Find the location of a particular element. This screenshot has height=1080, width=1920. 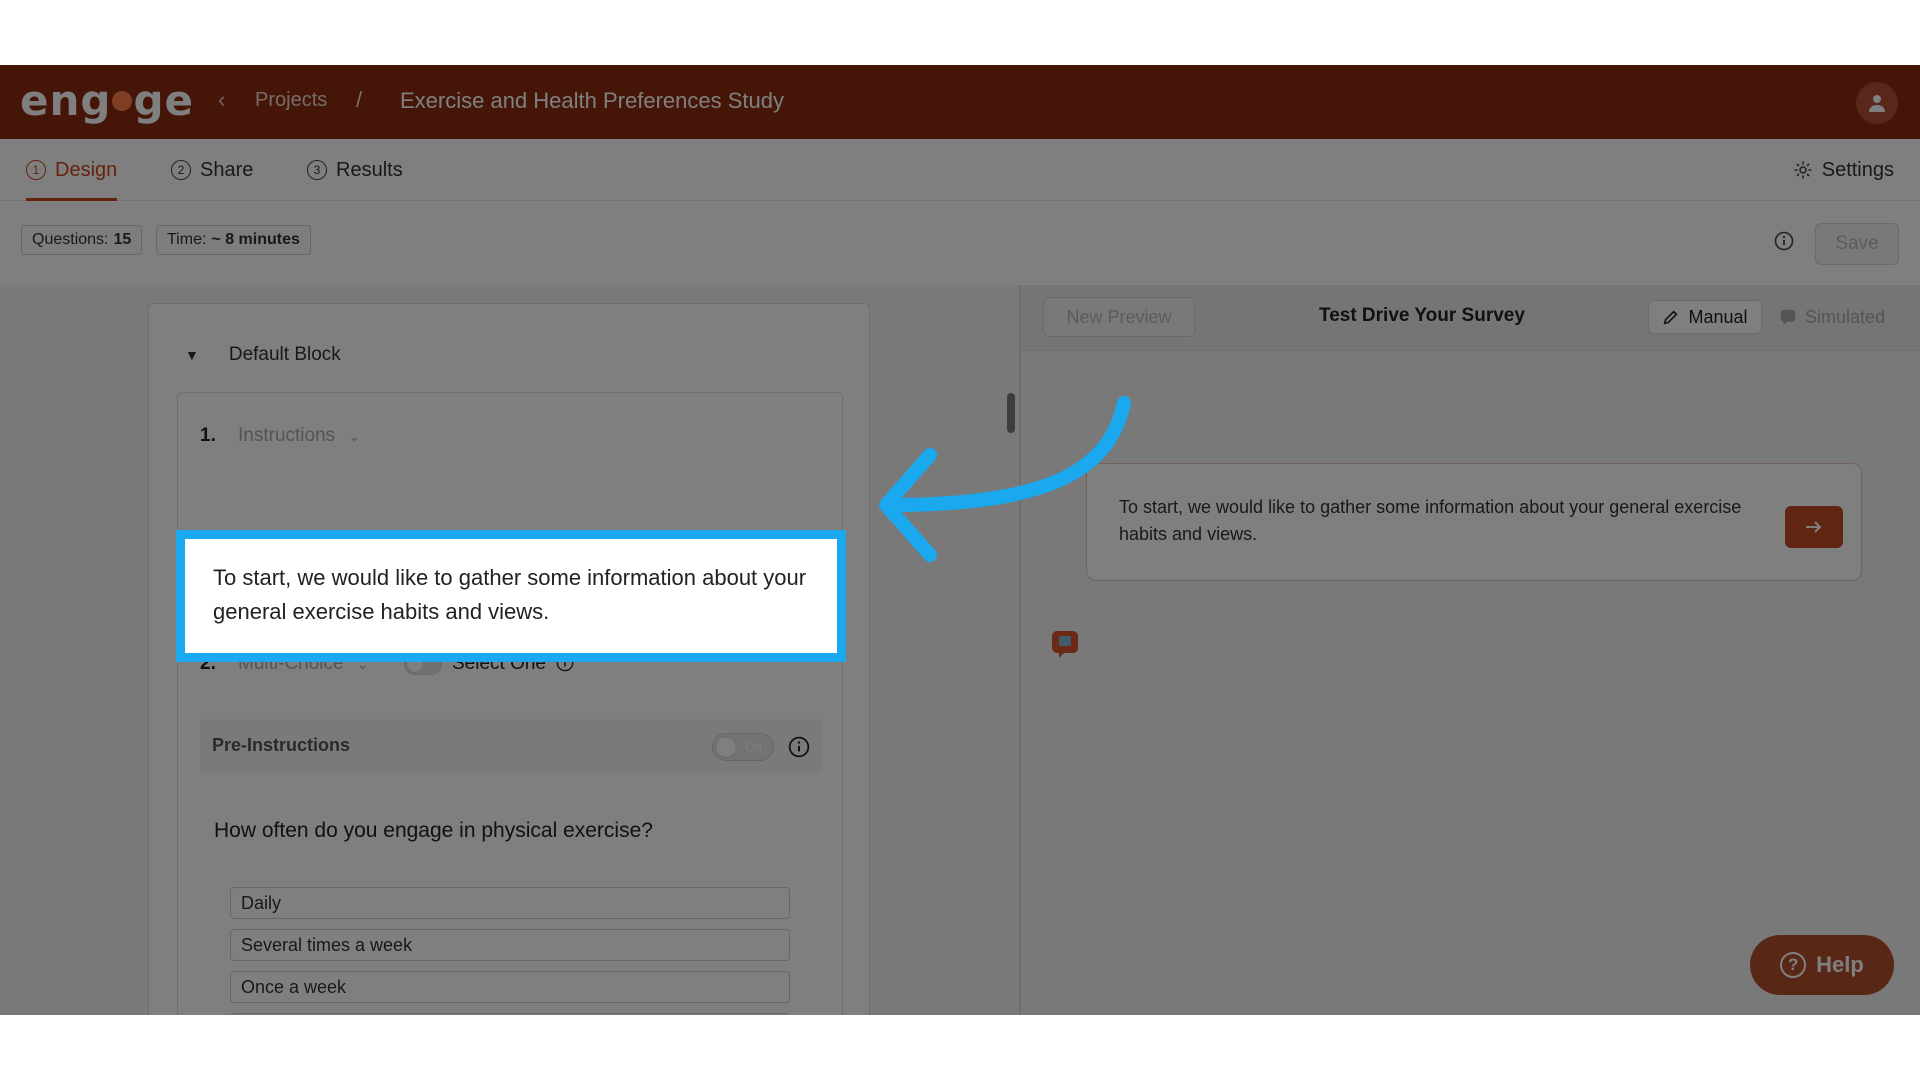

preview-title: Test Drive Your Survey is located at coordinates (1422, 315).